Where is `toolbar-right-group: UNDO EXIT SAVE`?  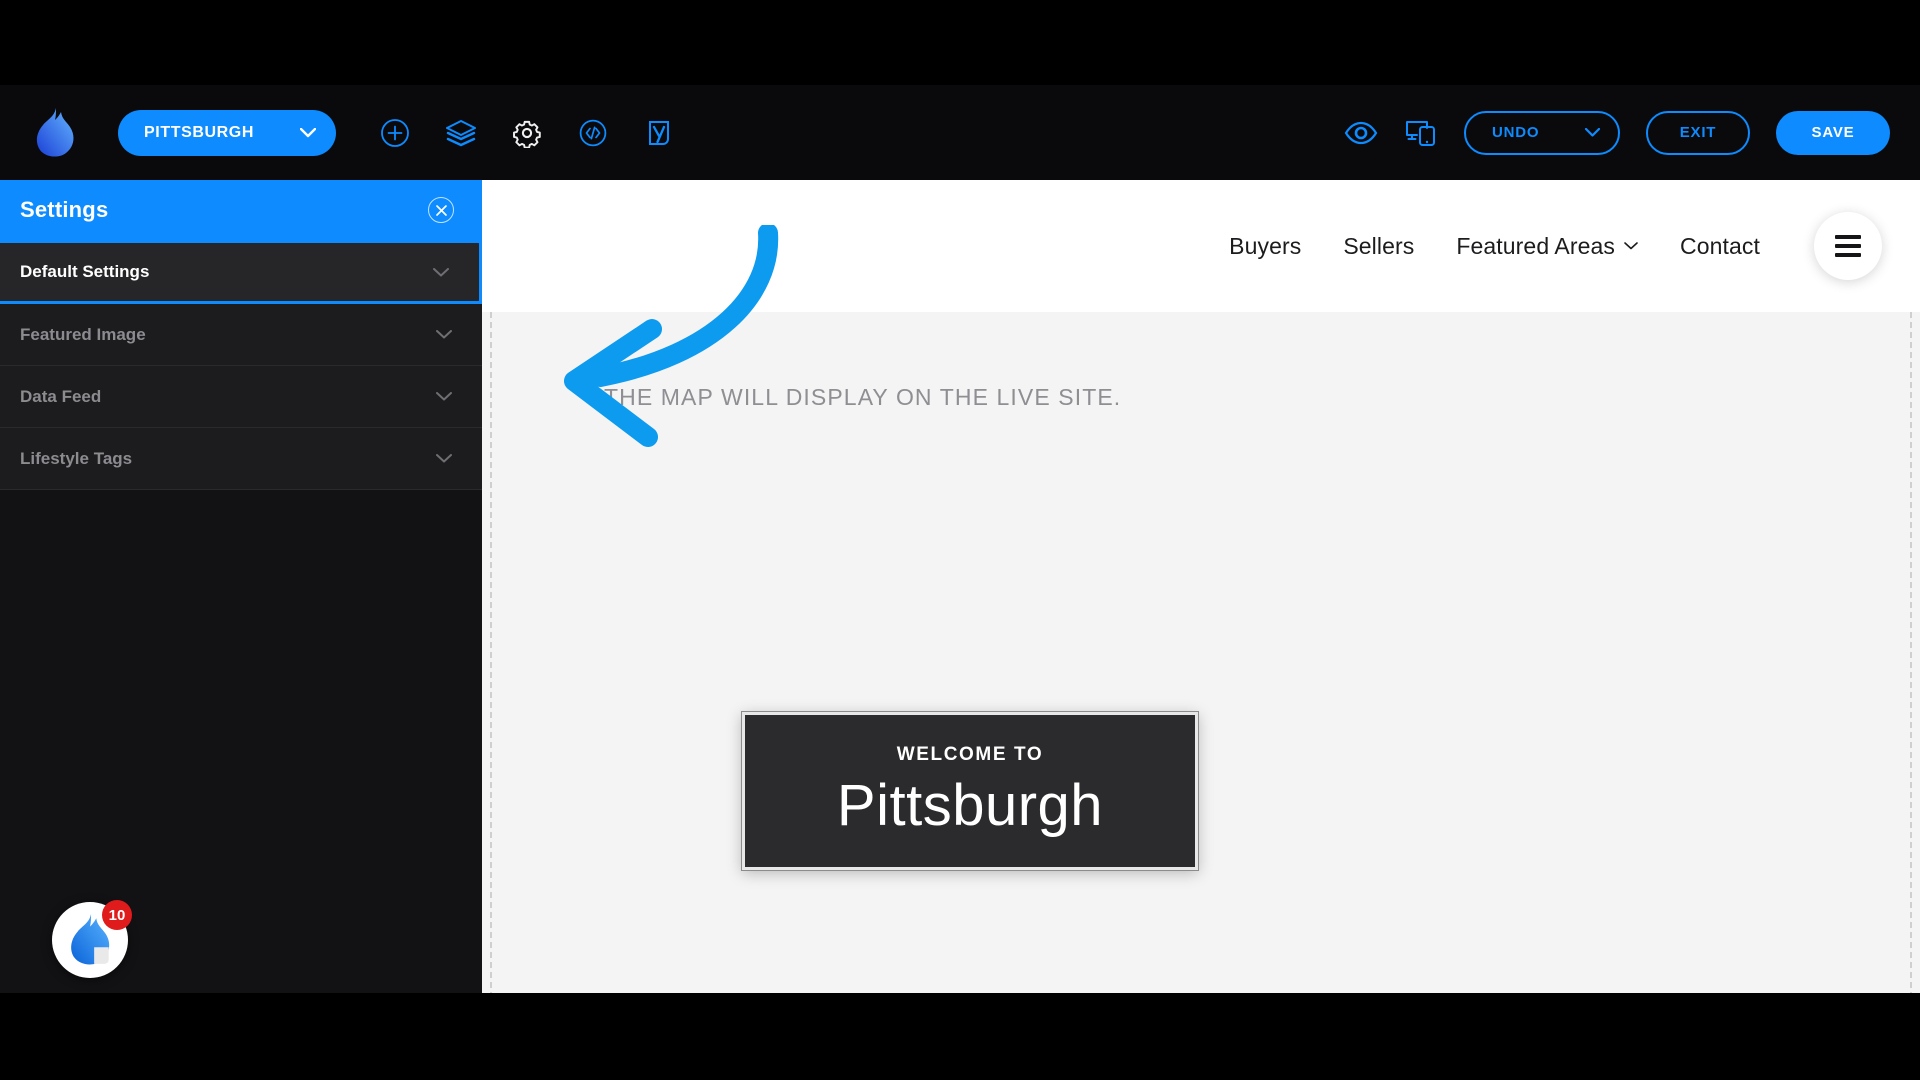 toolbar-right-group: UNDO EXIT SAVE is located at coordinates (1617, 132).